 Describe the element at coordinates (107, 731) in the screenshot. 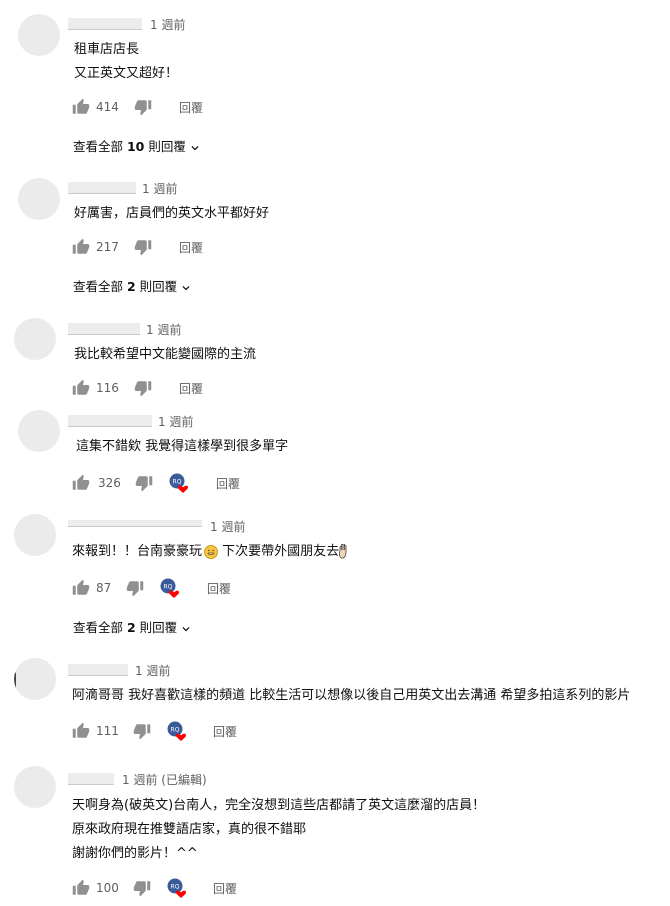

I see `like-count: 111` at that location.